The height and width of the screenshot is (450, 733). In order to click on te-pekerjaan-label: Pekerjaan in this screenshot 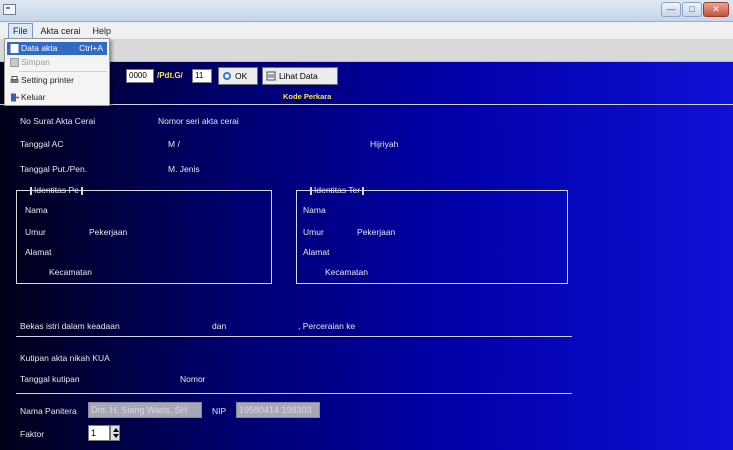, I will do `click(376, 232)`.